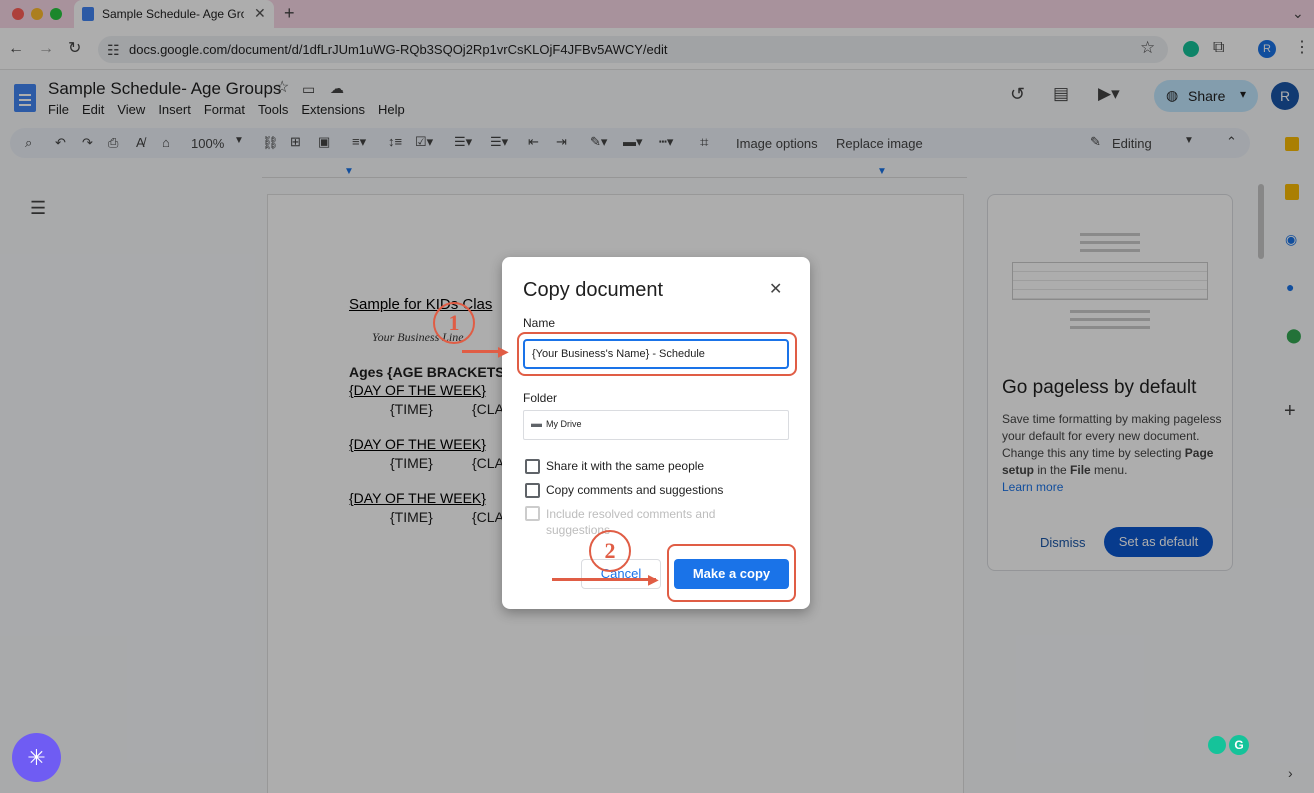 This screenshot has height=793, width=1314. I want to click on folder-value: My Drive, so click(564, 424).